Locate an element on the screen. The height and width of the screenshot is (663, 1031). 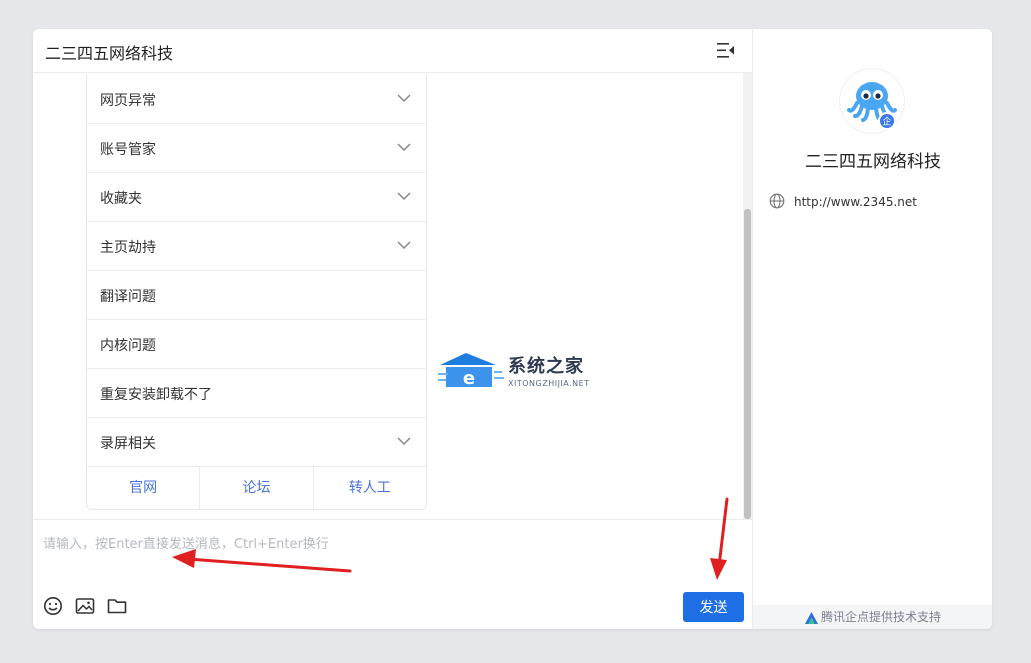
emoji-icon is located at coordinates (53, 606).